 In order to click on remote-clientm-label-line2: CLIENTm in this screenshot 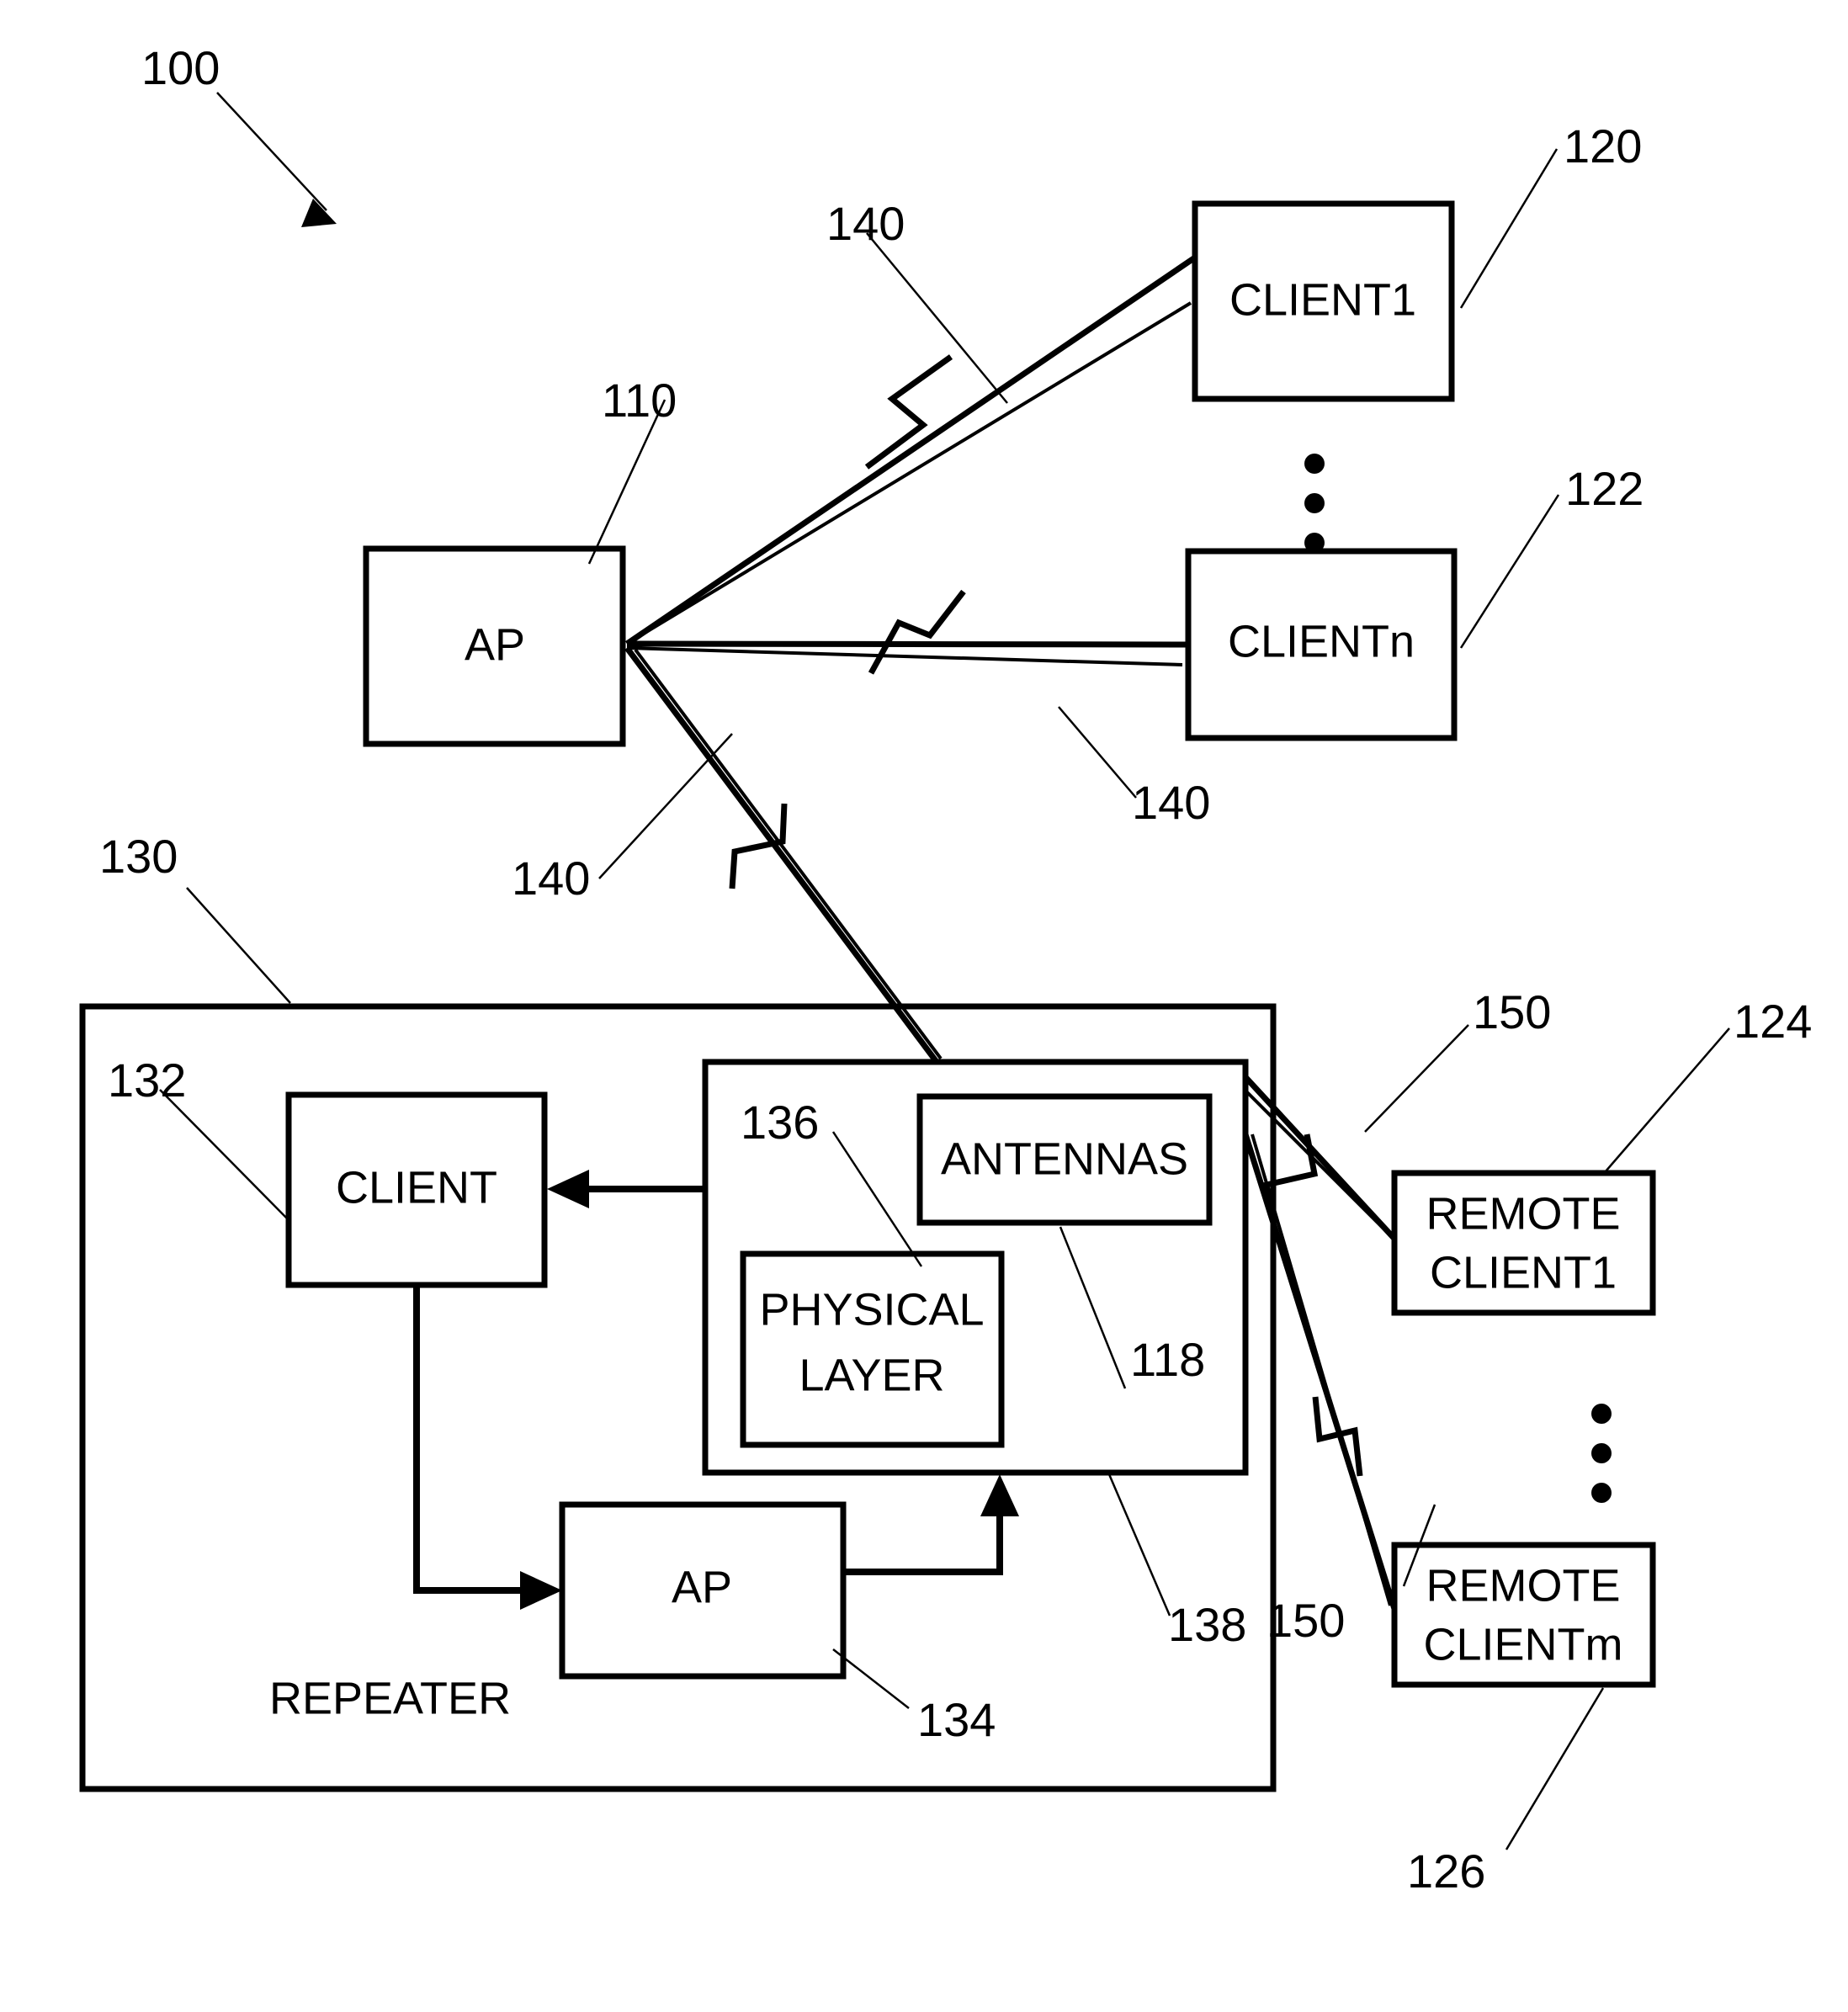, I will do `click(1522, 1644)`.